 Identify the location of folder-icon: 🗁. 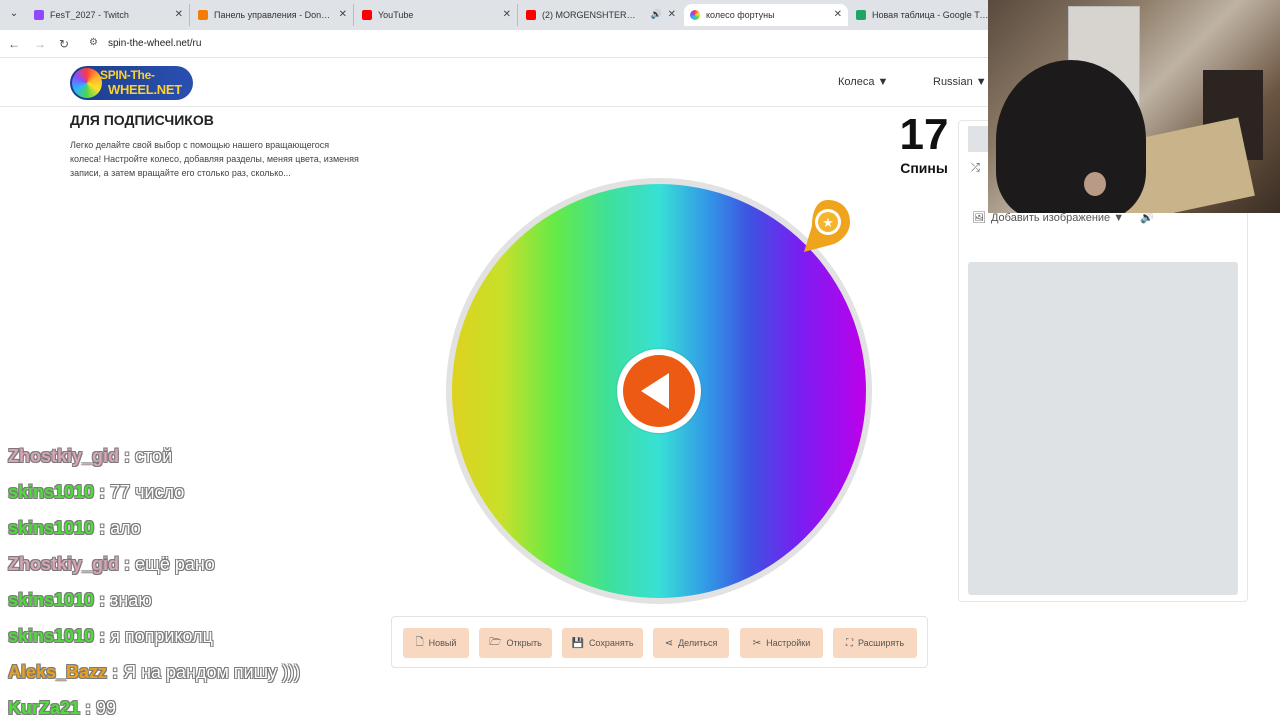
(495, 642).